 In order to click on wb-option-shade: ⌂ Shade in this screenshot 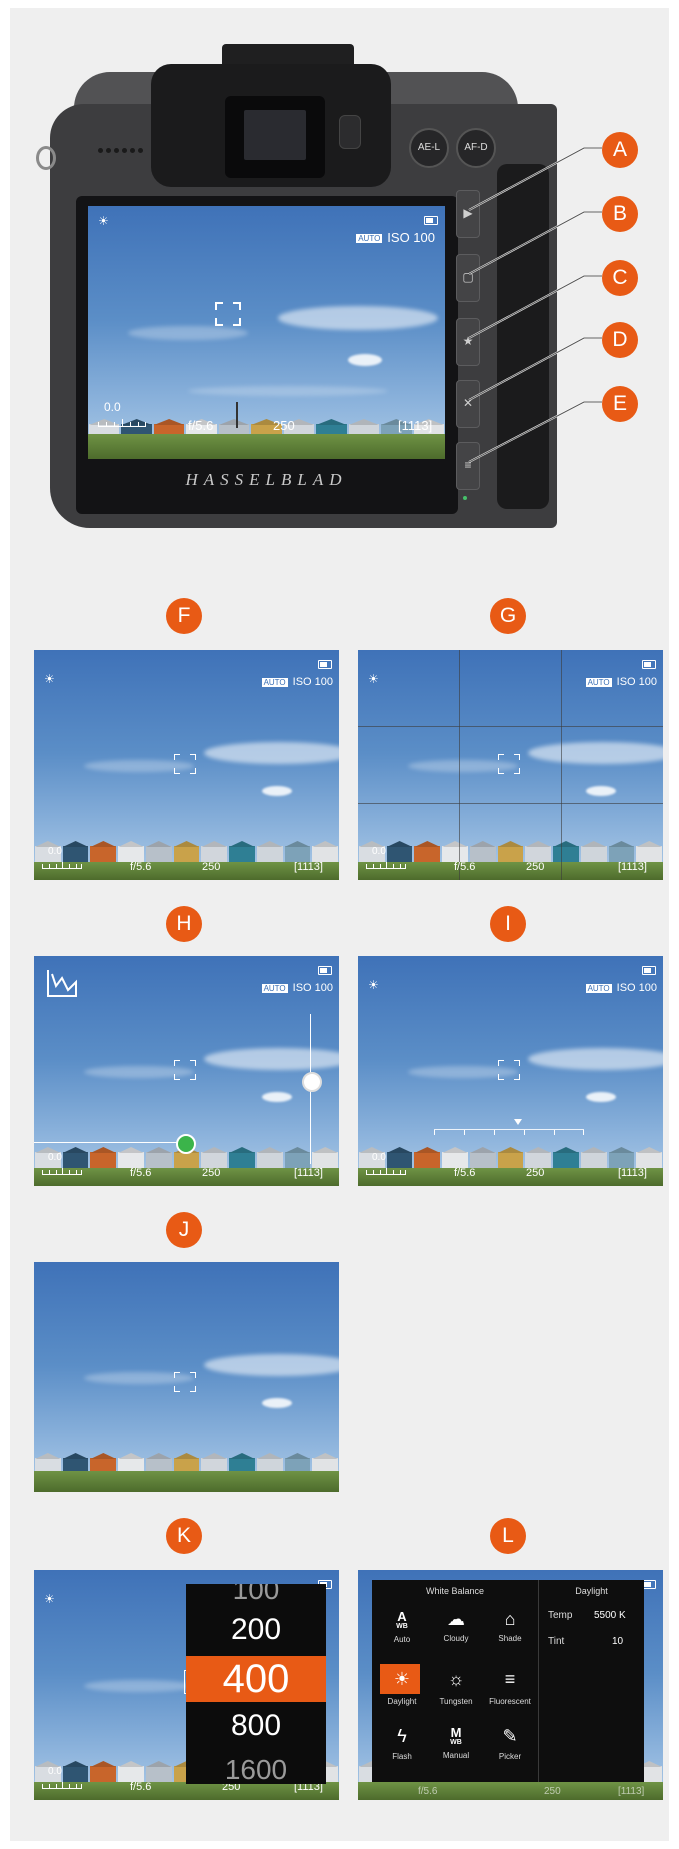, I will do `click(510, 1630)`.